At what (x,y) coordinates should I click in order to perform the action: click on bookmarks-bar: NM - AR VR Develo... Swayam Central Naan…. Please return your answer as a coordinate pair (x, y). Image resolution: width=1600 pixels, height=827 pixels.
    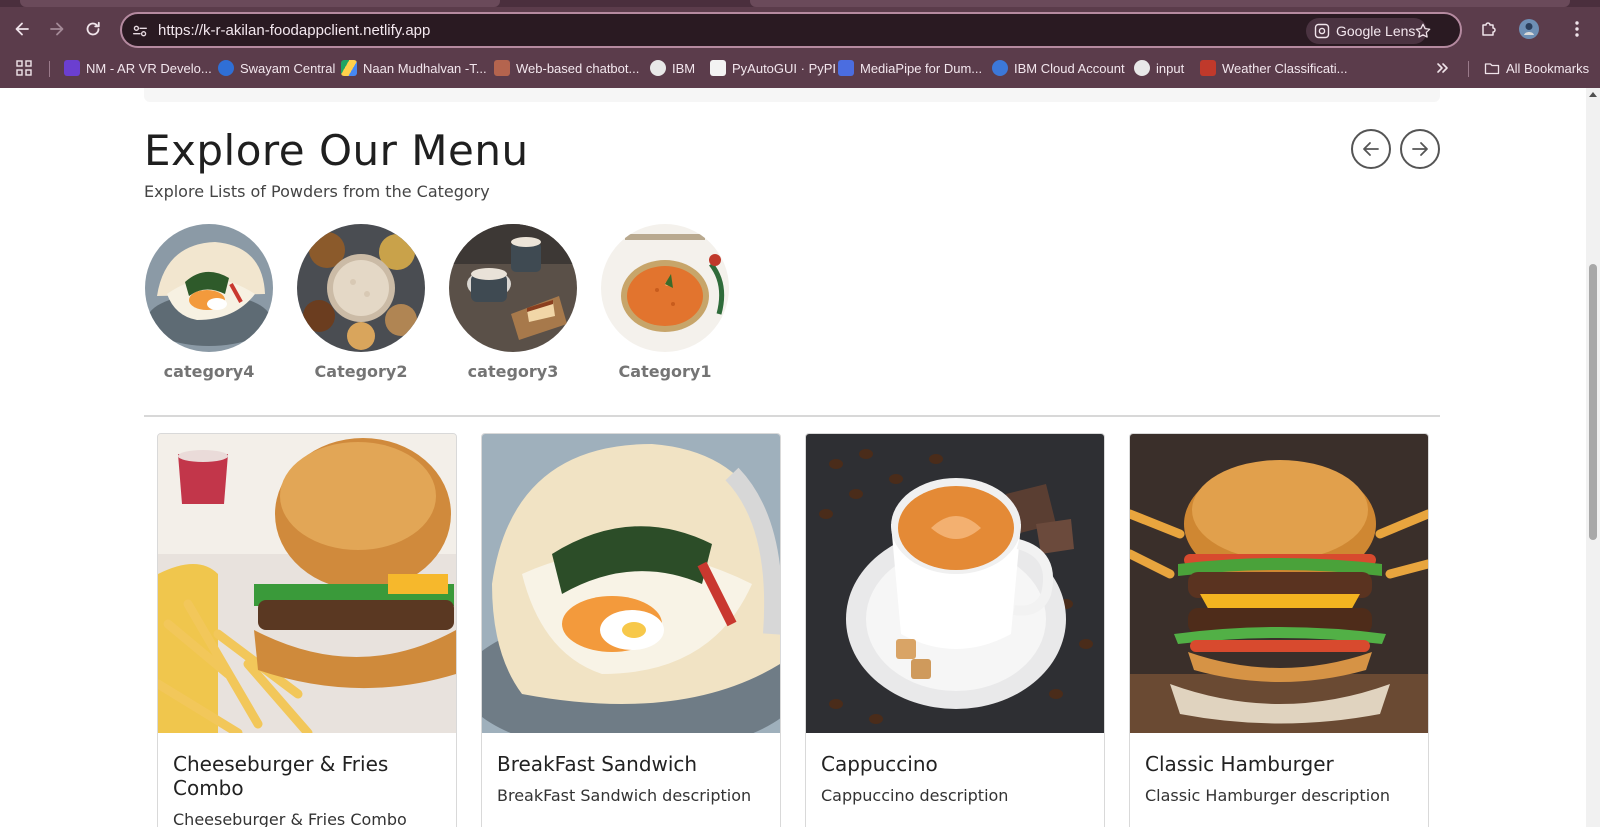
    Looking at the image, I should click on (800, 68).